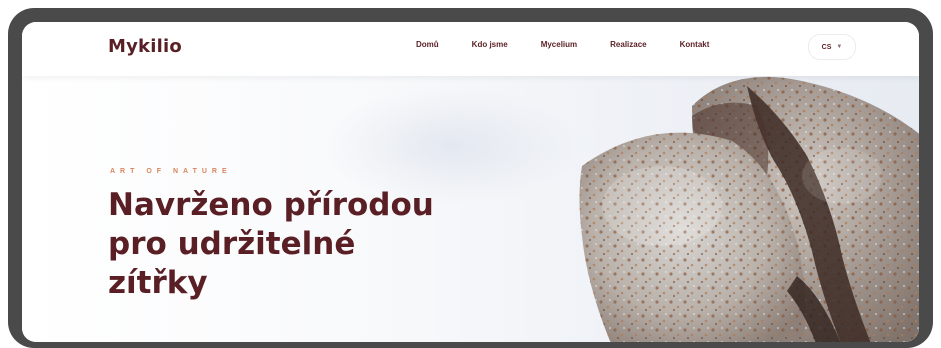 Image resolution: width=941 pixels, height=348 pixels. I want to click on language-select: CS ▼, so click(832, 47).